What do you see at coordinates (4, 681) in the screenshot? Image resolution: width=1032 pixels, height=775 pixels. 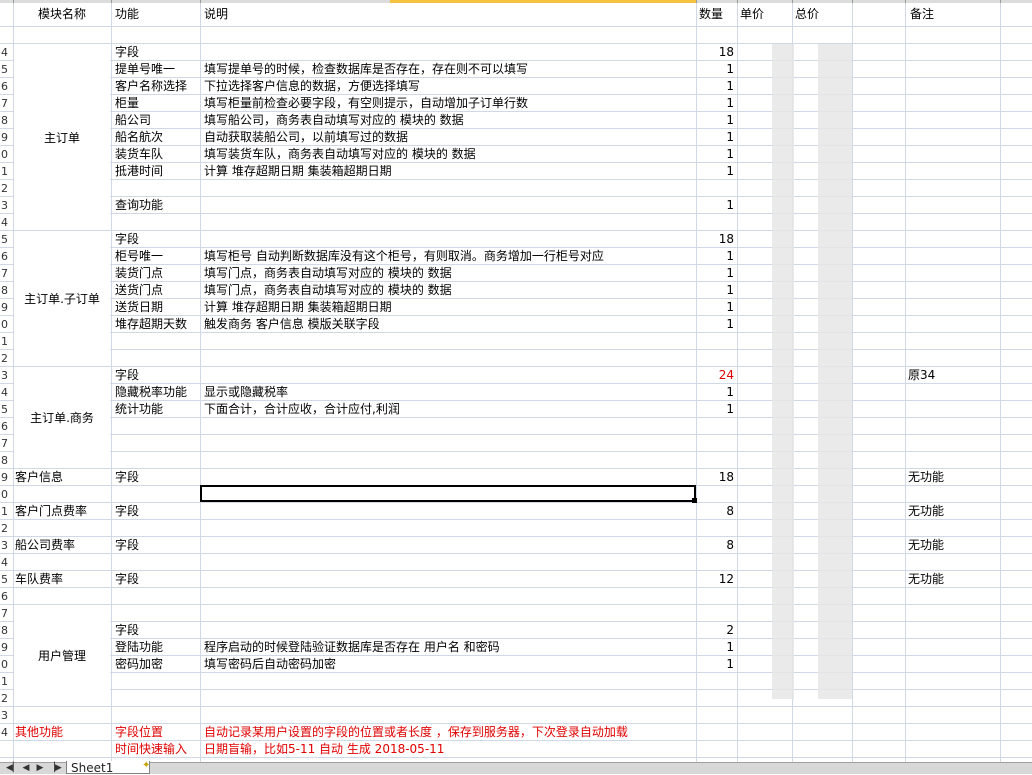 I see `row-number: 1` at bounding box center [4, 681].